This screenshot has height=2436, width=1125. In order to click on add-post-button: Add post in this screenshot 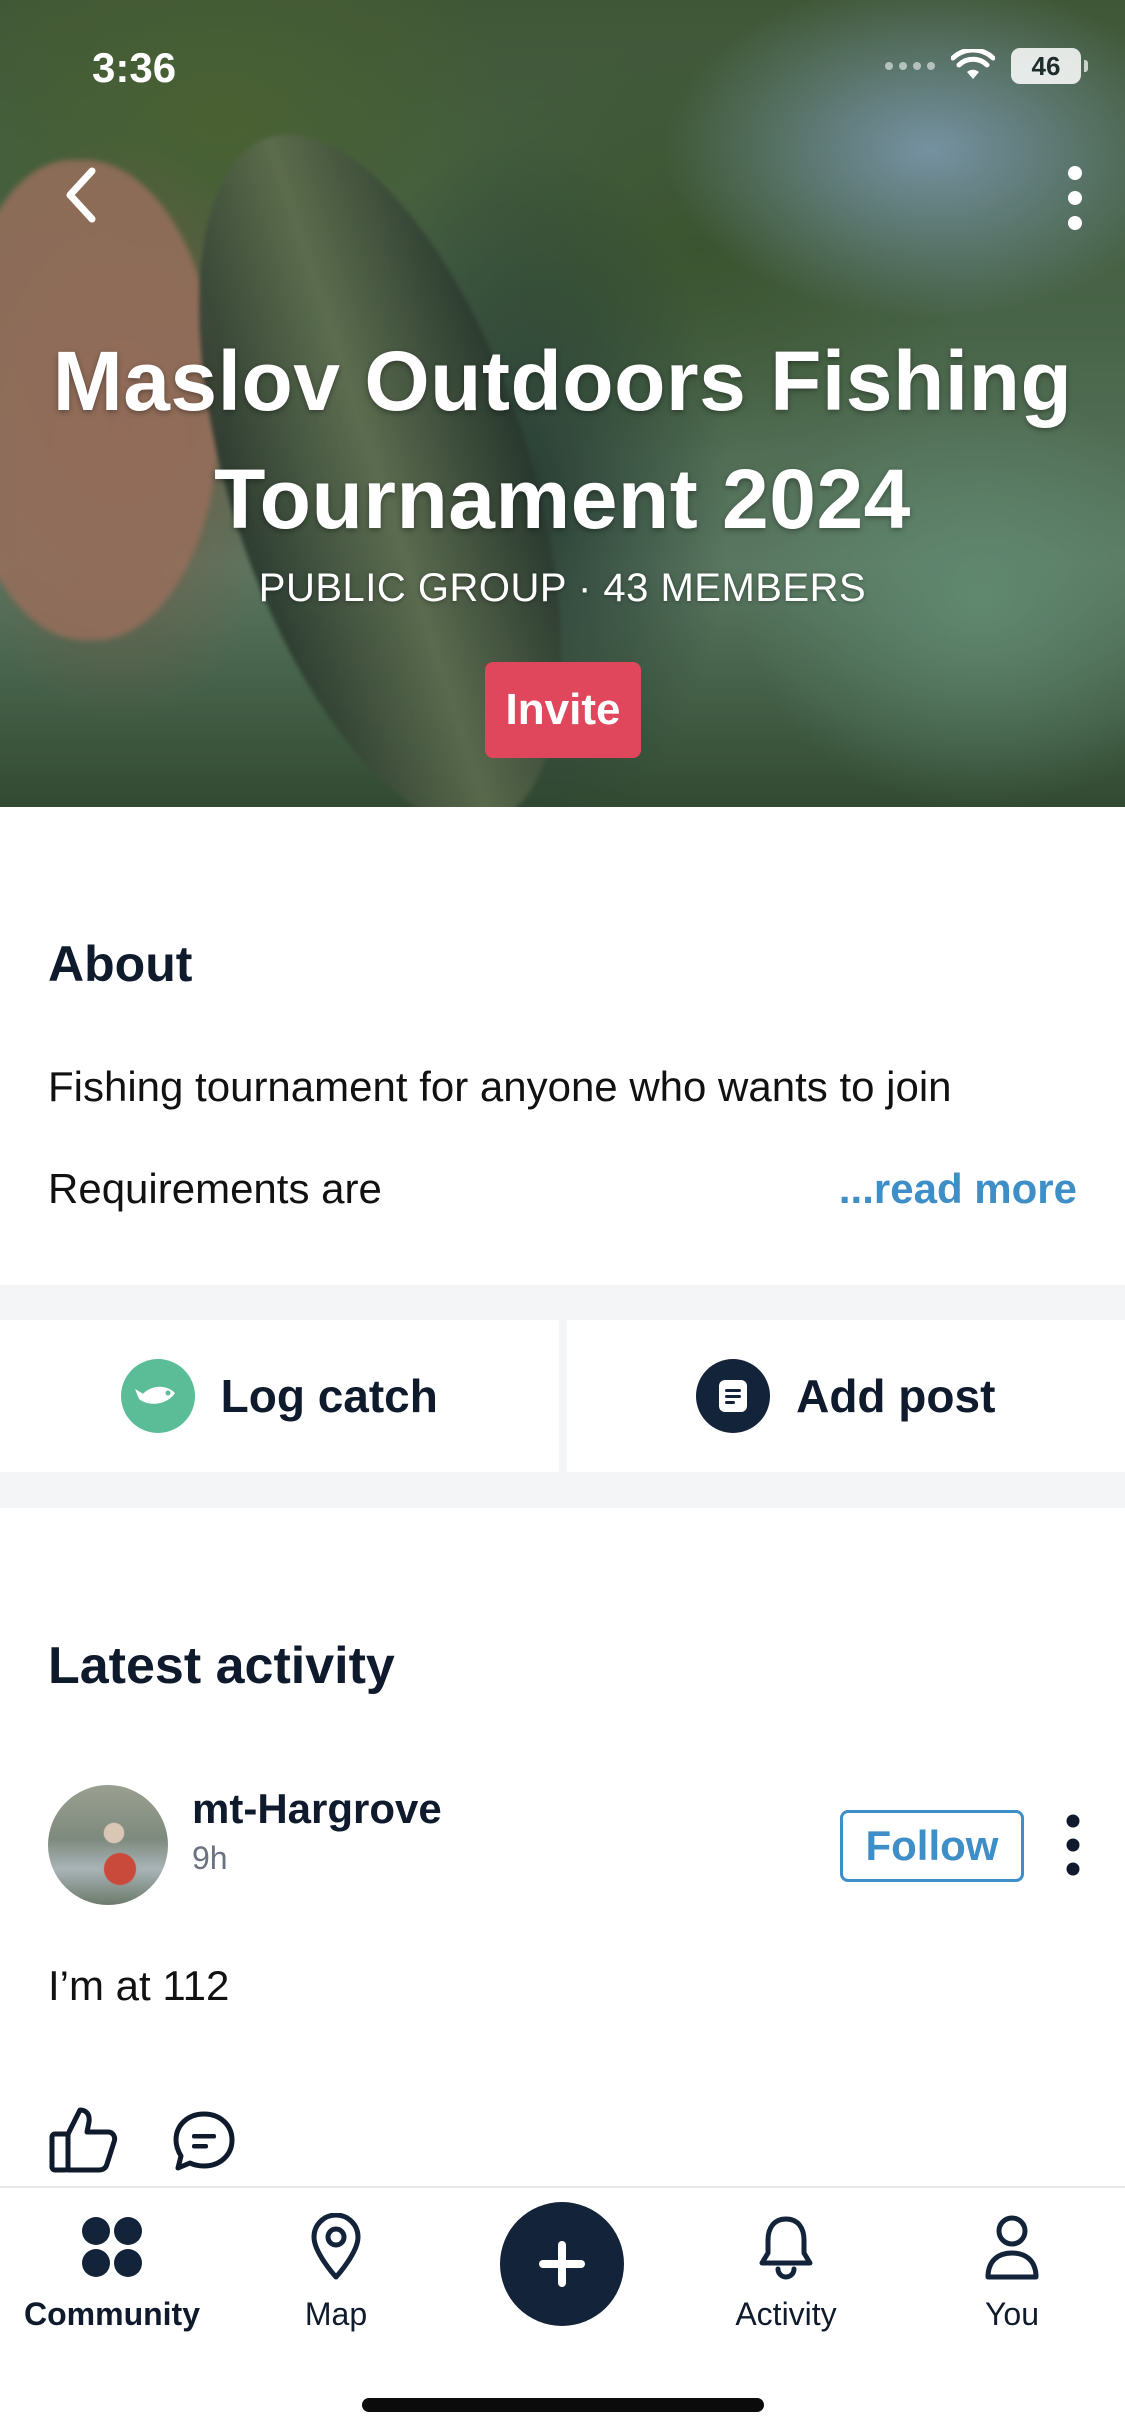, I will do `click(845, 1396)`.